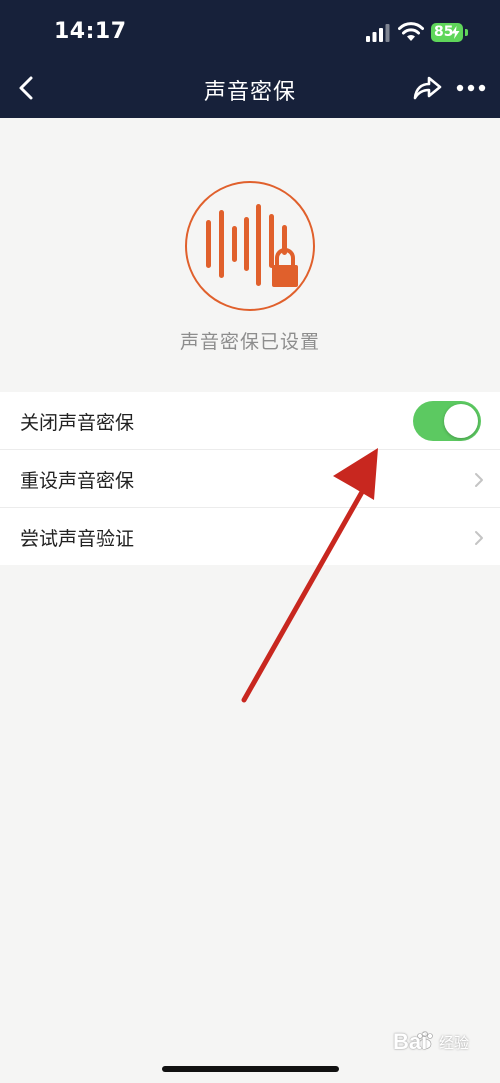 This screenshot has width=500, height=1083. I want to click on security-status-caption: 声音密保已设置, so click(249, 342).